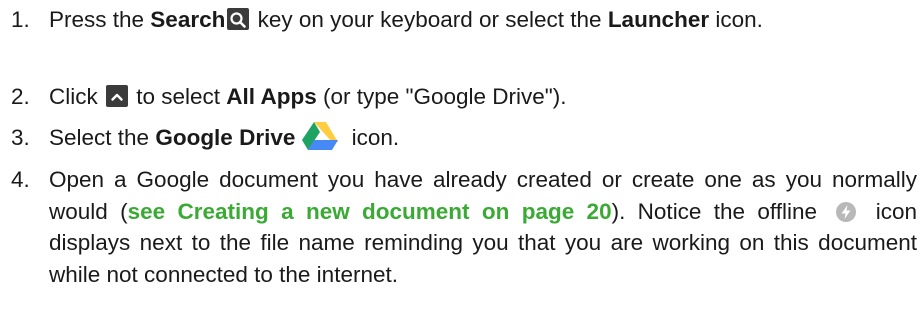 This screenshot has height=336, width=924. Describe the element at coordinates (188, 19) in the screenshot. I see `search-key-label: Search` at that location.